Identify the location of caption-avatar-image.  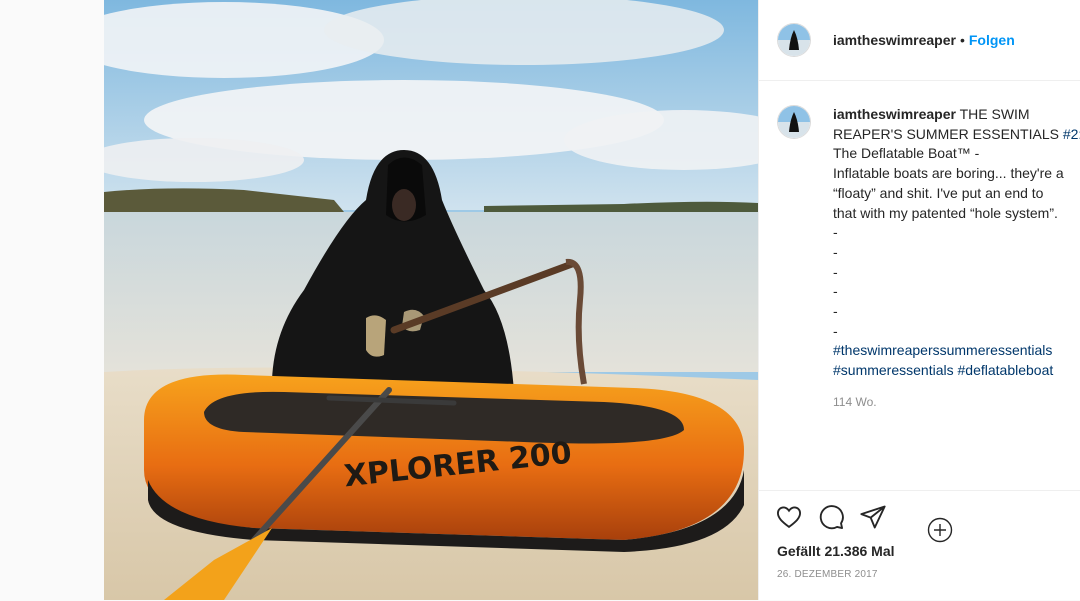
(794, 122).